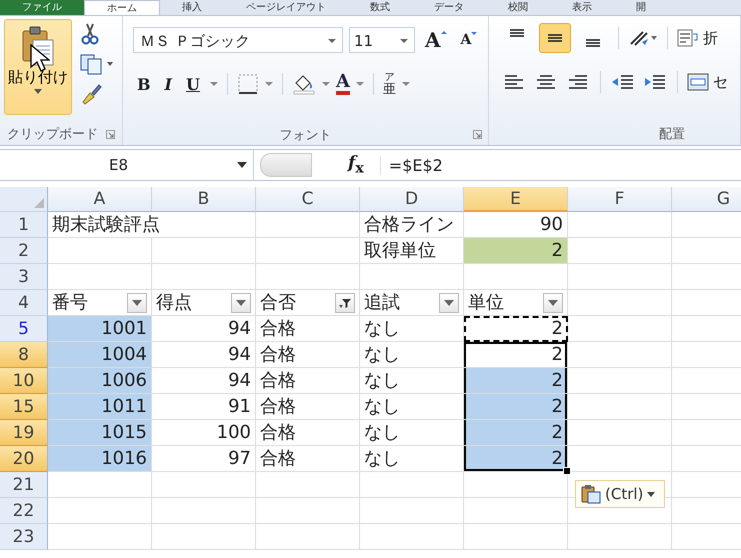  Describe the element at coordinates (436, 40) in the screenshot. I see `grow-font-button: A` at that location.